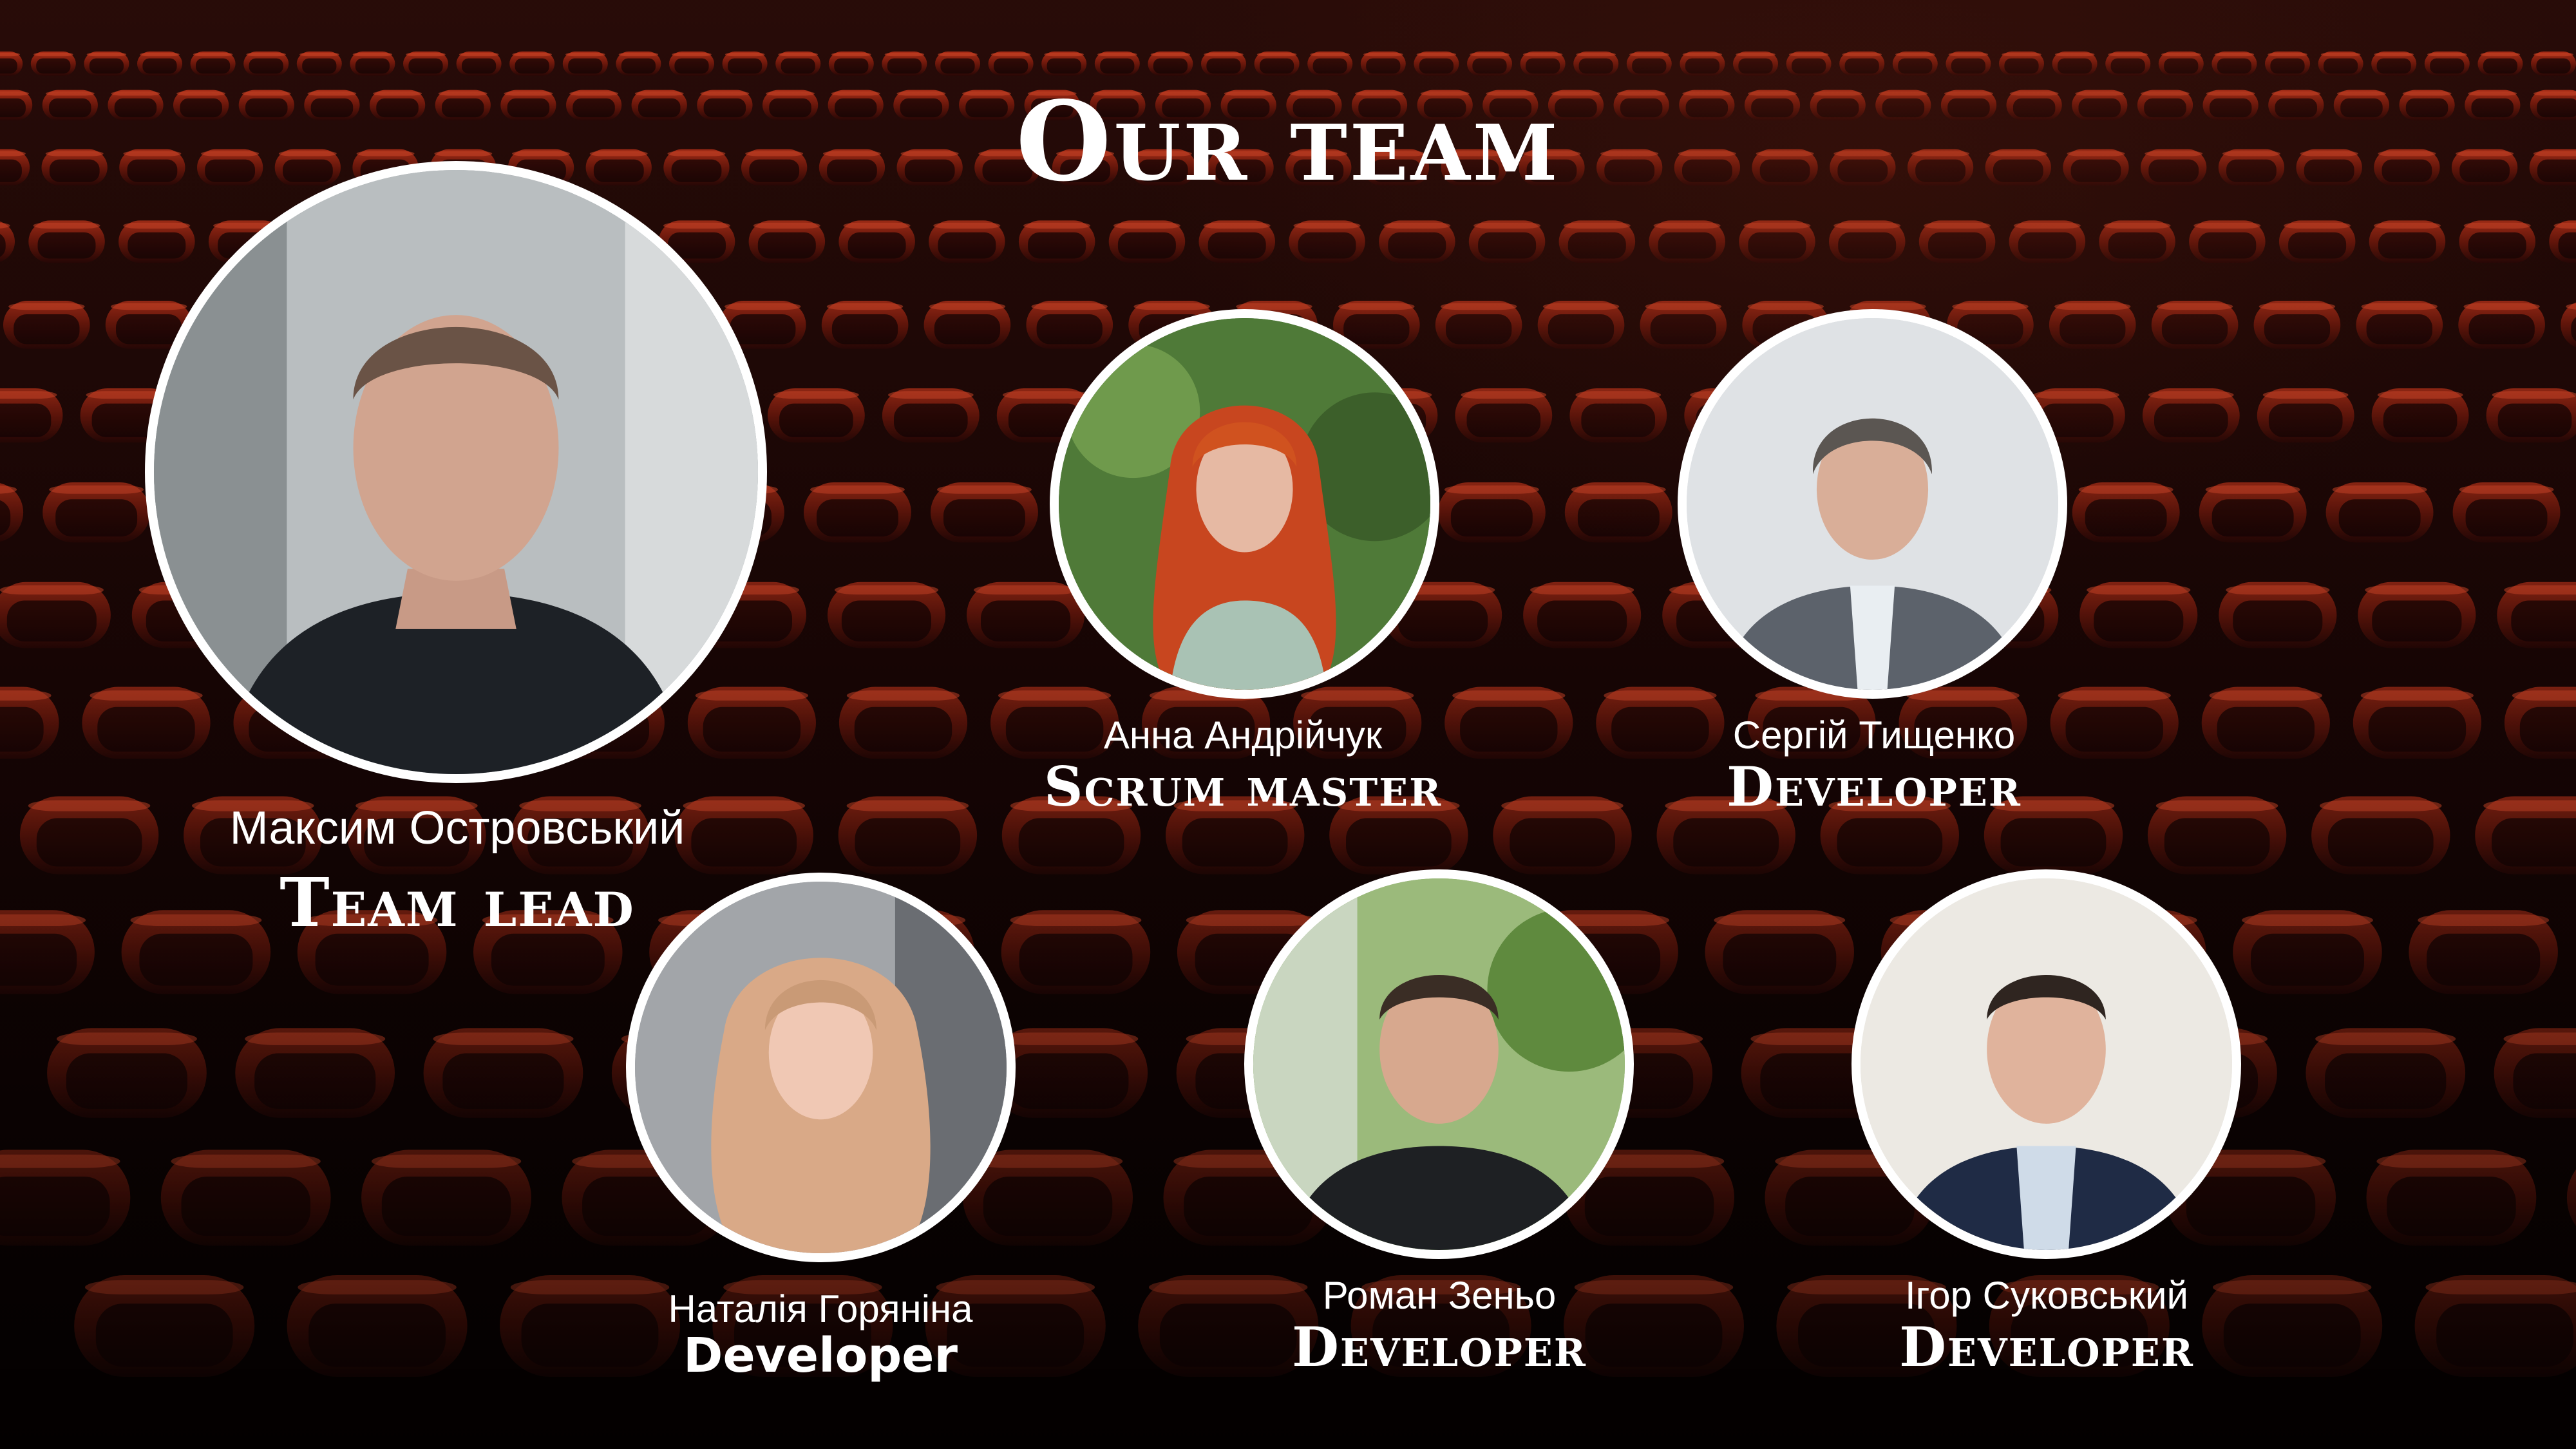  I want to click on developer-name-4: Ігор Суковський, so click(2046, 1295).